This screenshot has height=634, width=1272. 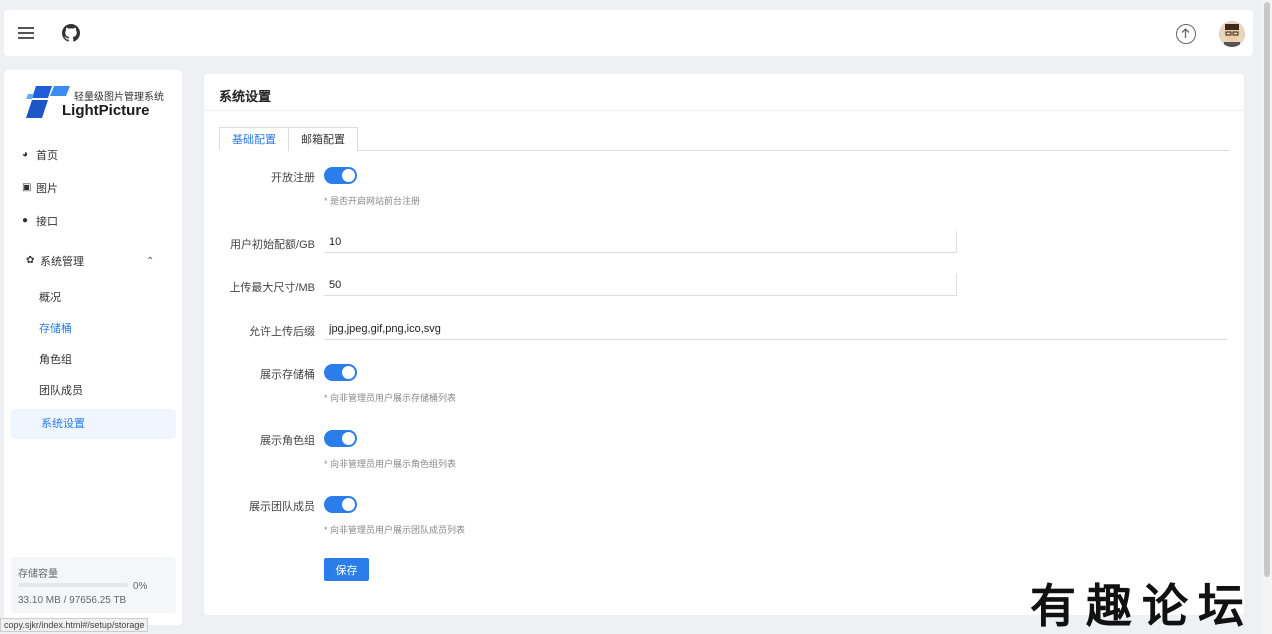 I want to click on tab-email-config: 邮箱配置, so click(x=323, y=139).